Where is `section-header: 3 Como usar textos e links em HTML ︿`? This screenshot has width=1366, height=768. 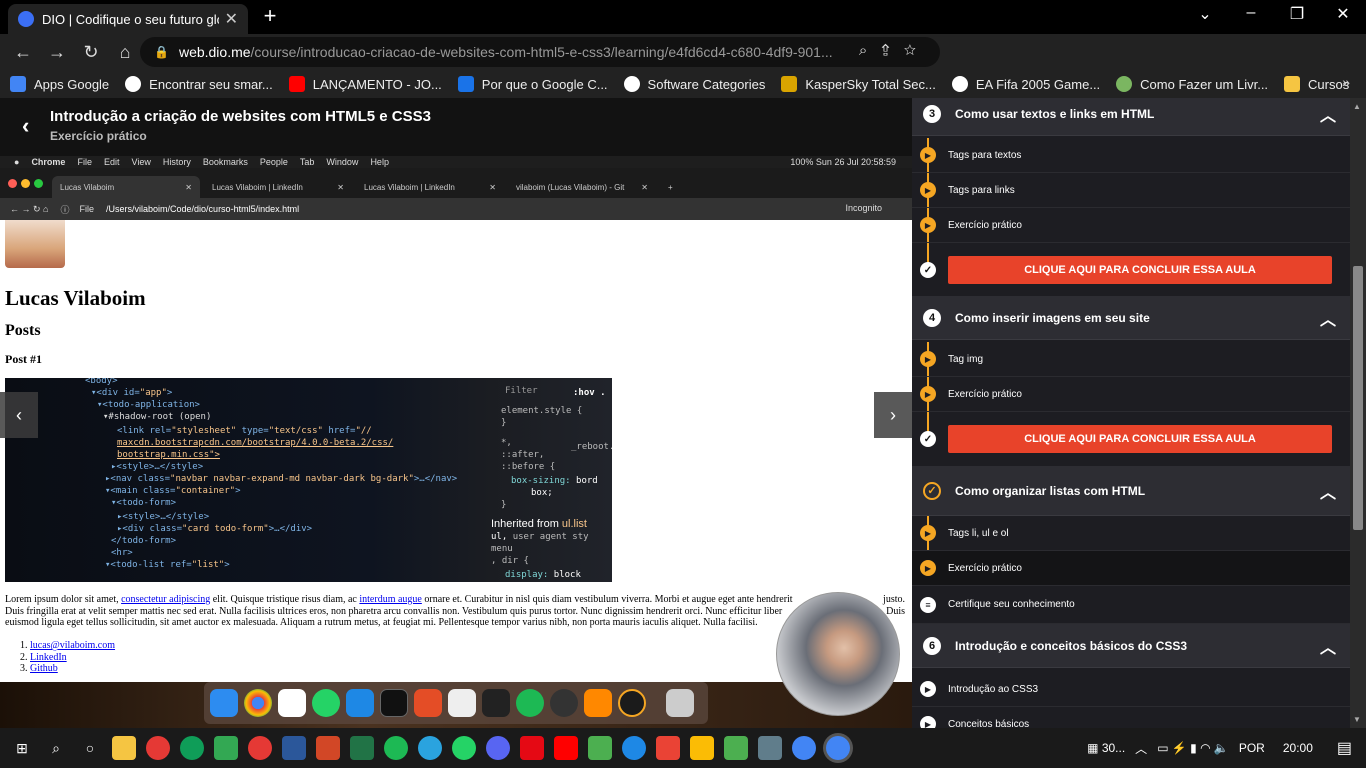 section-header: 3 Como usar textos e links em HTML ︿ is located at coordinates (1131, 117).